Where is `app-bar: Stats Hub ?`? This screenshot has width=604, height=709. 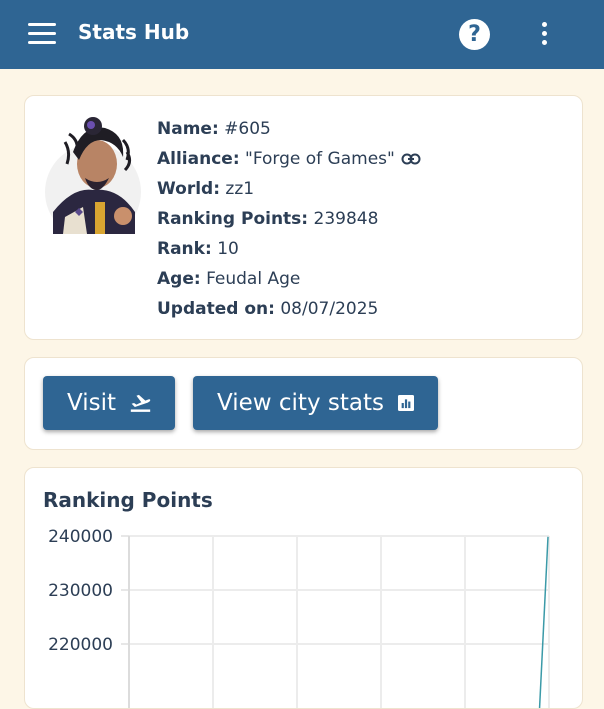 app-bar: Stats Hub ? is located at coordinates (302, 34).